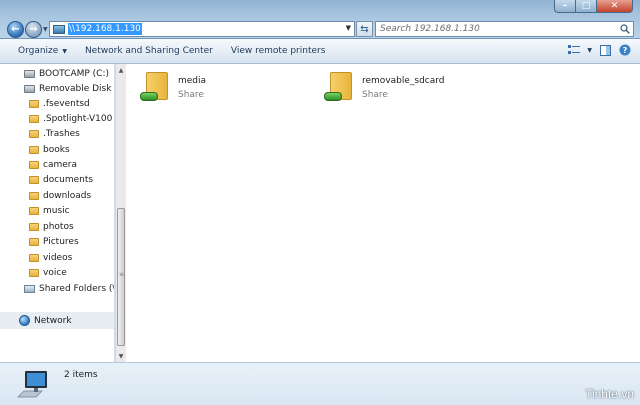 The height and width of the screenshot is (405, 640). I want to click on back-button: ←, so click(15, 29).